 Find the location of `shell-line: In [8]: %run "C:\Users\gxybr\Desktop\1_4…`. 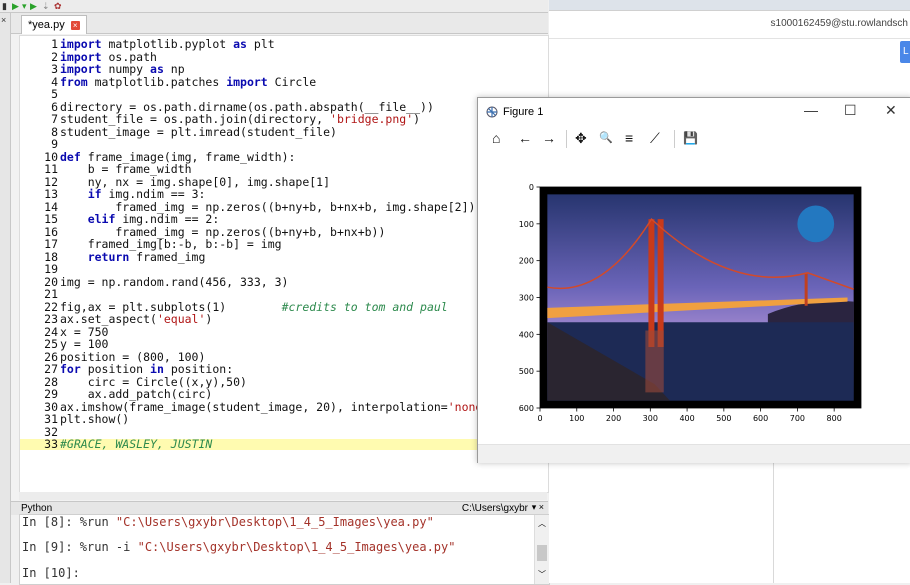

shell-line: In [8]: %run "C:\Users\gxybr\Desktop\1_4… is located at coordinates (228, 522).